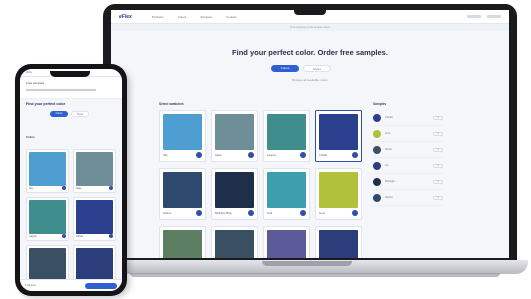  Describe the element at coordinates (390, 181) in the screenshot. I see `sample-name: Midnight` at that location.